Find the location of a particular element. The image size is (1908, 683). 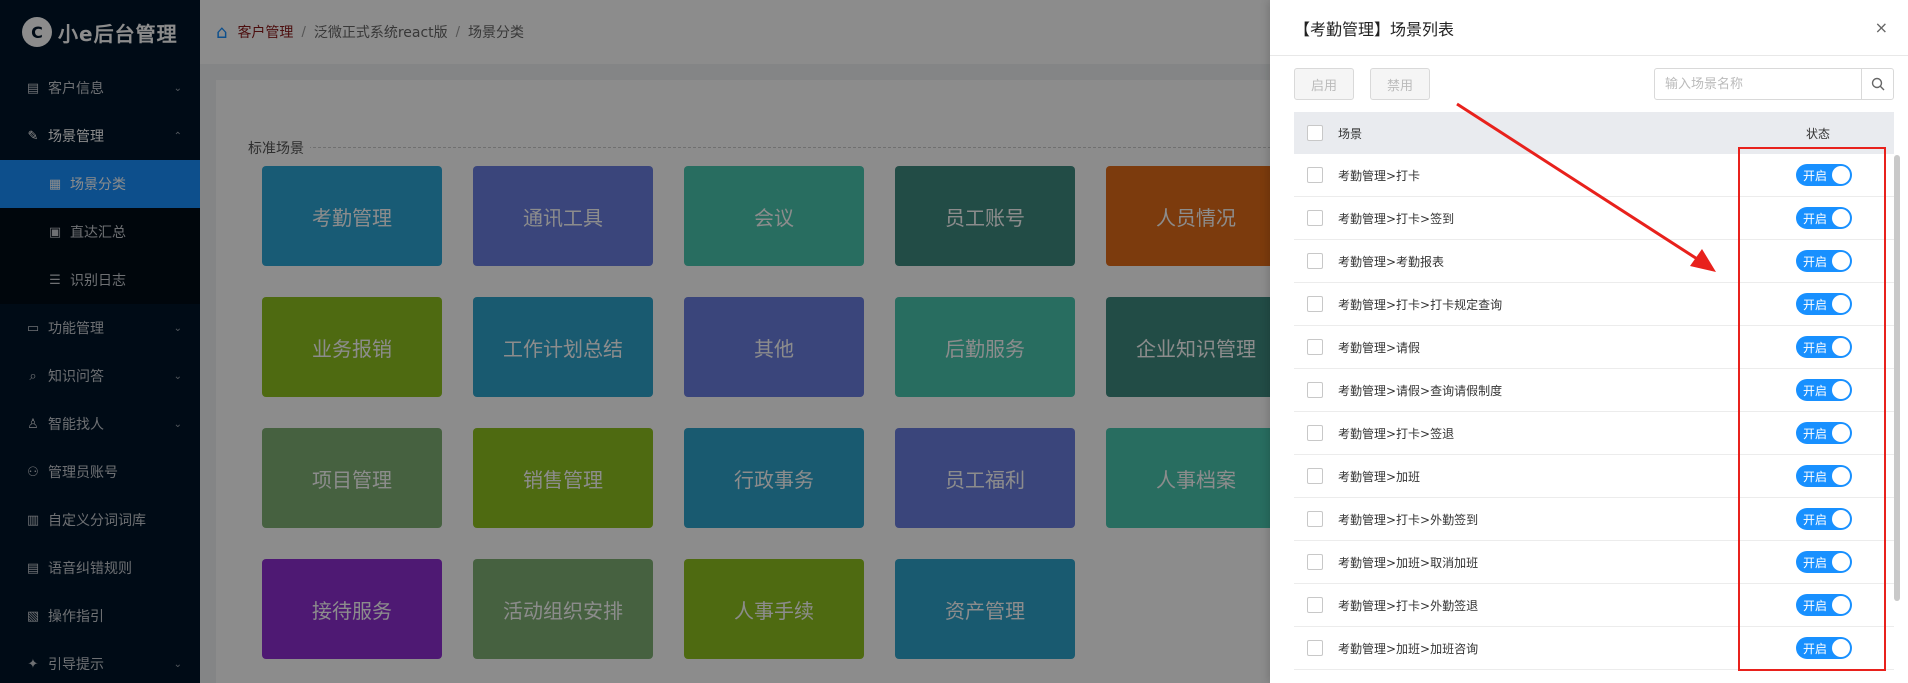

search-button is located at coordinates (1877, 84).